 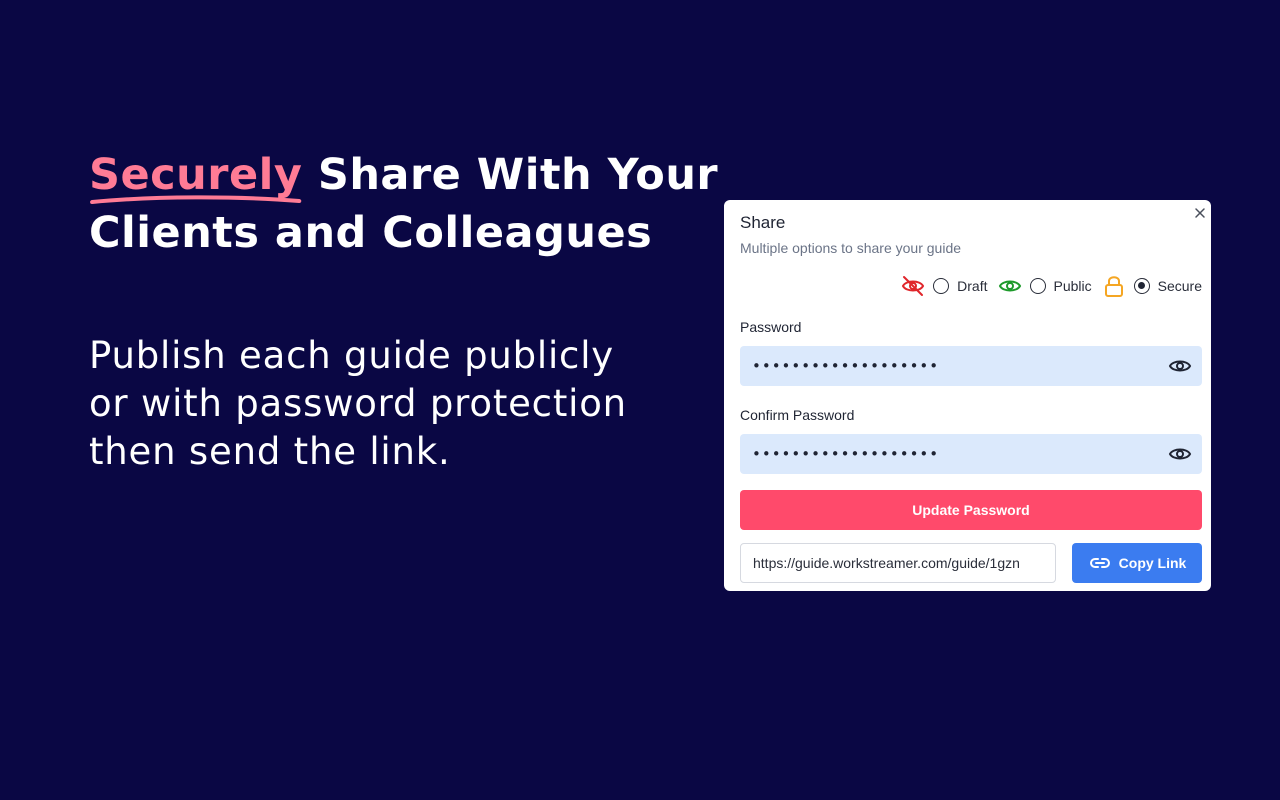 I want to click on radio-draft, so click(x=941, y=286).